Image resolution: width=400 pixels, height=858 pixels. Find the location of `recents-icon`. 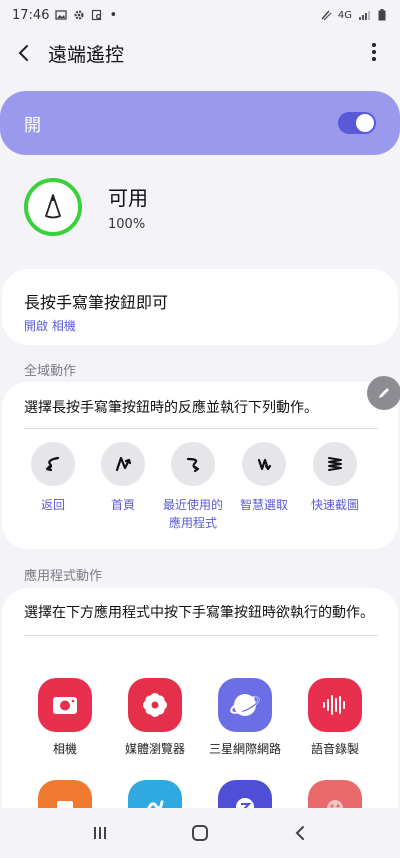

recents-icon is located at coordinates (100, 833).